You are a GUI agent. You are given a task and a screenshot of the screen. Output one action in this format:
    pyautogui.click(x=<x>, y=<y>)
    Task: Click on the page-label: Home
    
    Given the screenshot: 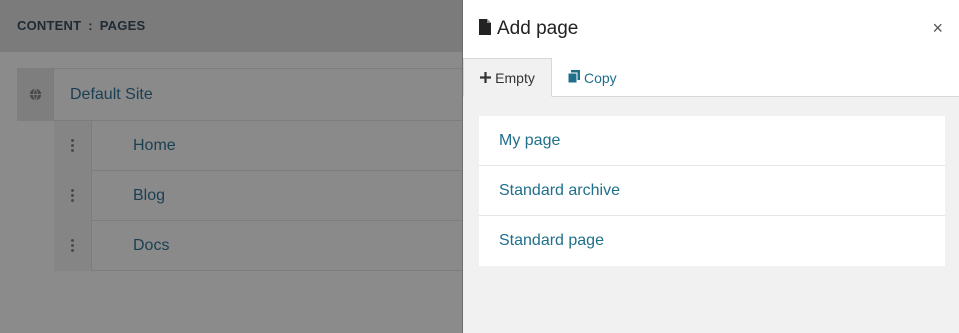 What is the action you would take?
    pyautogui.click(x=154, y=145)
    